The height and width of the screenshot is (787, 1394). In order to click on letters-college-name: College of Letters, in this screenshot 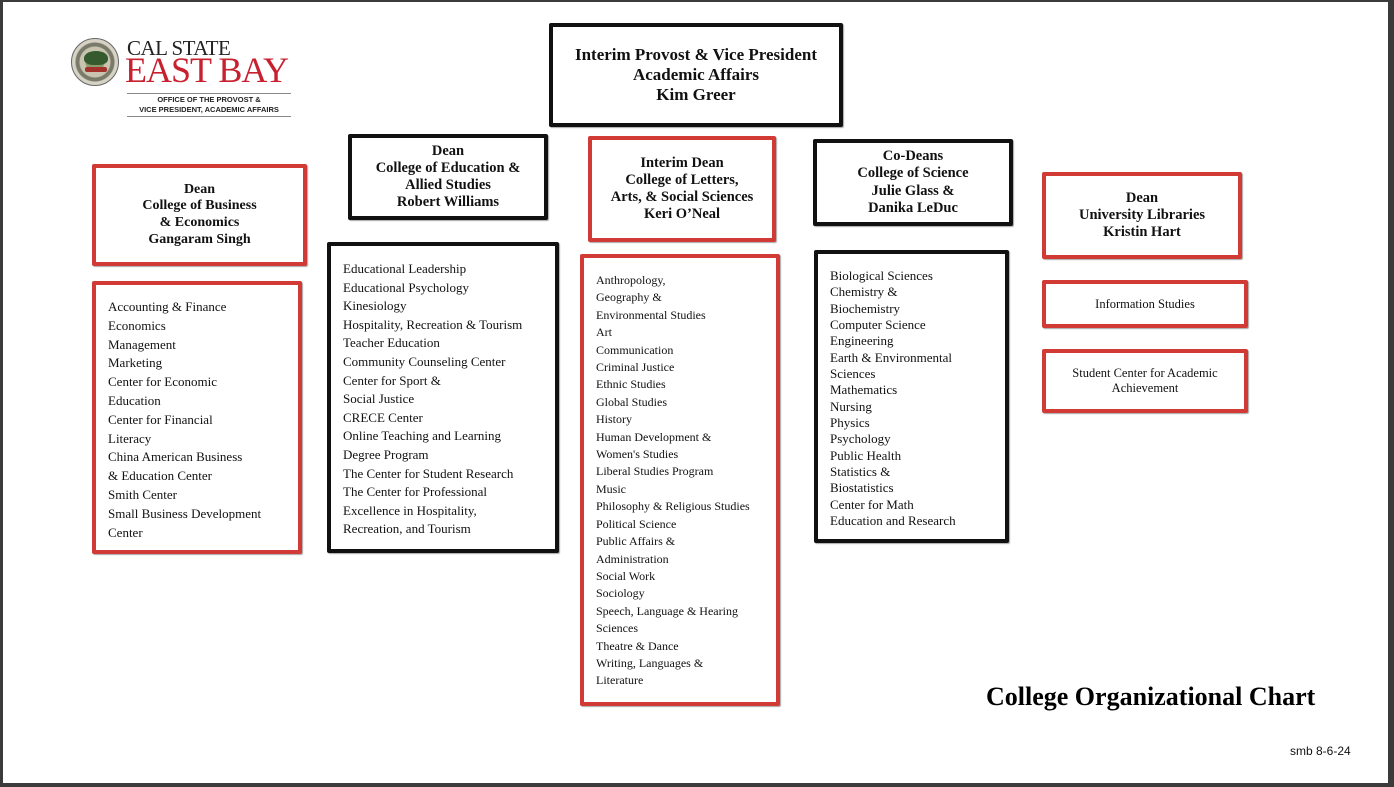, I will do `click(682, 179)`.